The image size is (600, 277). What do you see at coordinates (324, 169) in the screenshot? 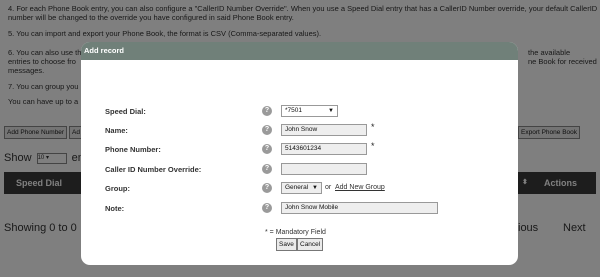
I see `callerid-override-input` at bounding box center [324, 169].